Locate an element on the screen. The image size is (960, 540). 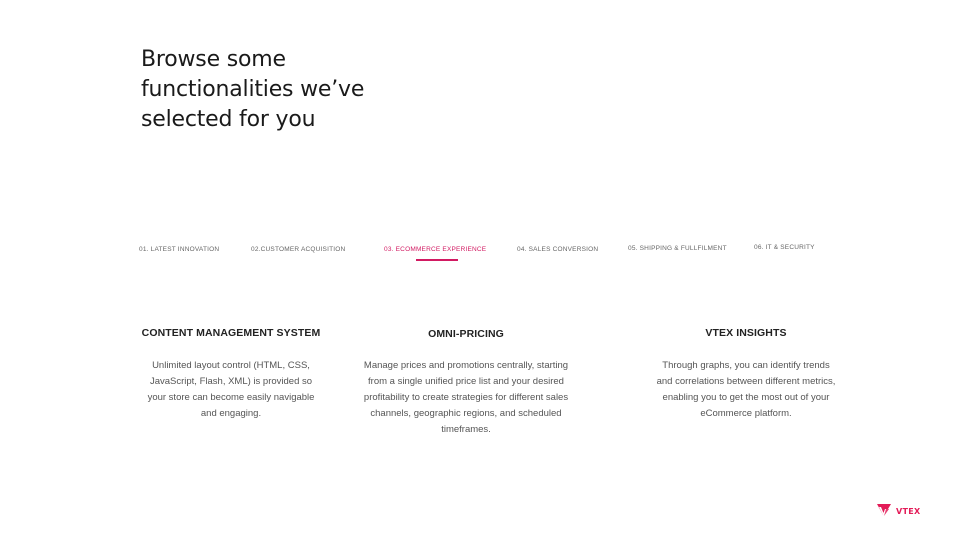
tab-customer-acquisition: 02.CUSTOMER ACQUISITION is located at coordinates (298, 249).